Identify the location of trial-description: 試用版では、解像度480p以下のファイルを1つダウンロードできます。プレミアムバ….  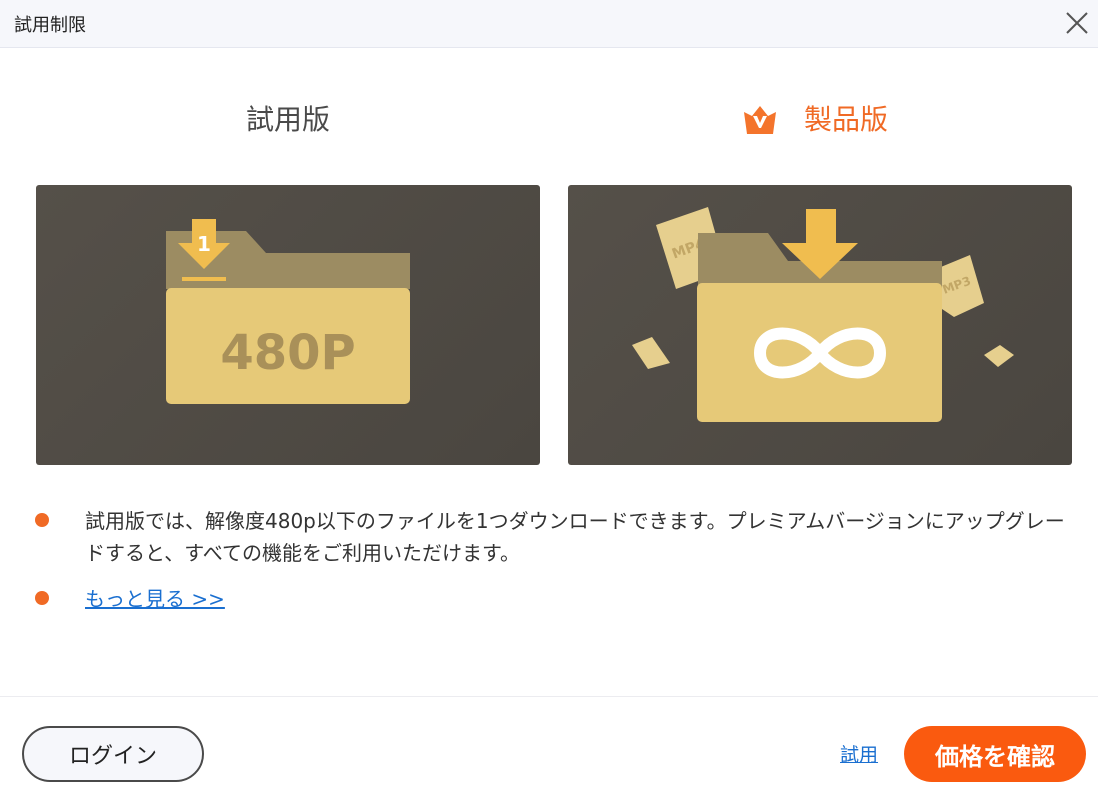
(575, 537).